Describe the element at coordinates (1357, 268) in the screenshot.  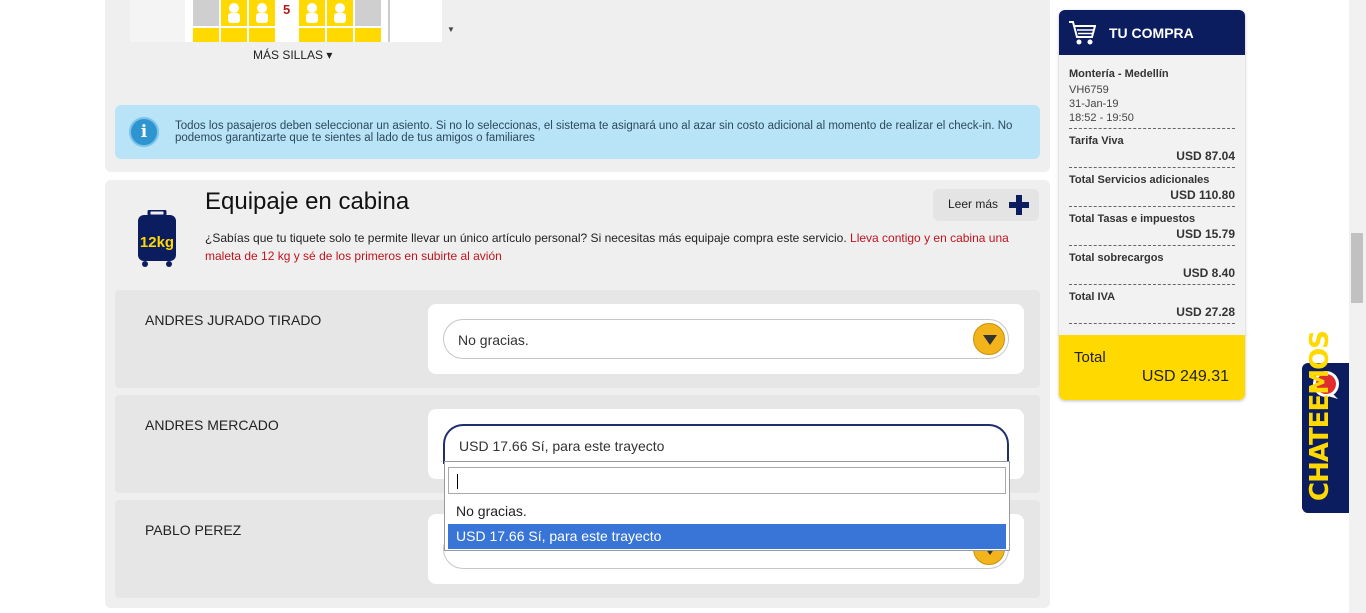
I see `scrollbar-thumb` at that location.